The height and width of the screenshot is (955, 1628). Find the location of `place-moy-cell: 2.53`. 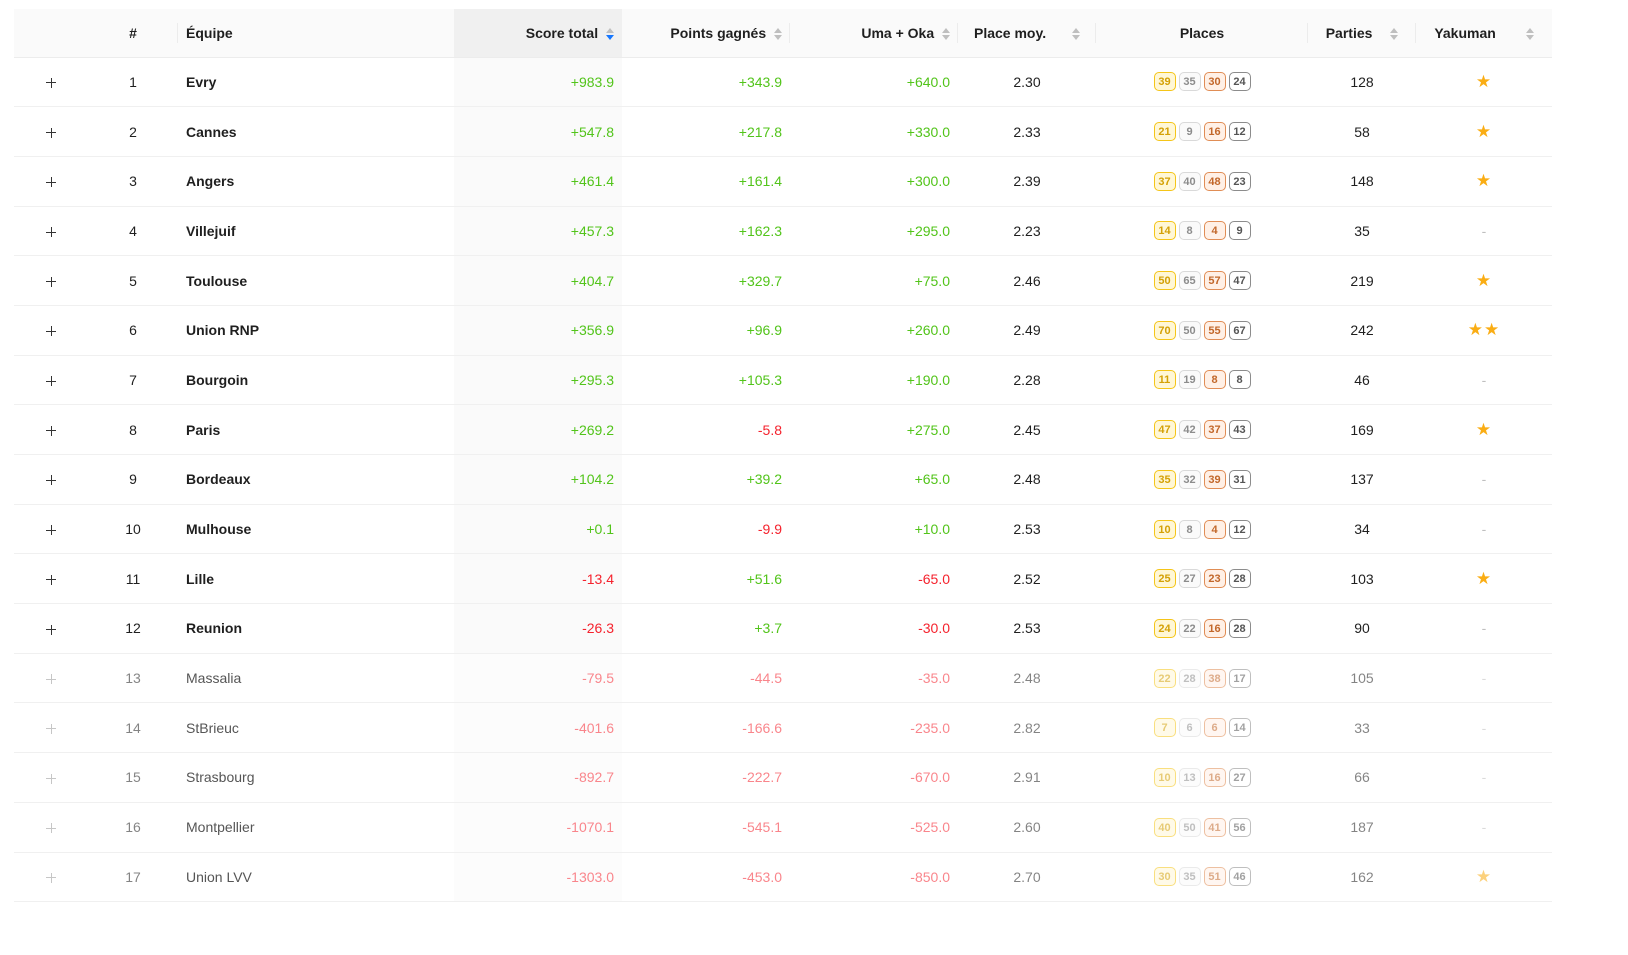

place-moy-cell: 2.53 is located at coordinates (1027, 628).